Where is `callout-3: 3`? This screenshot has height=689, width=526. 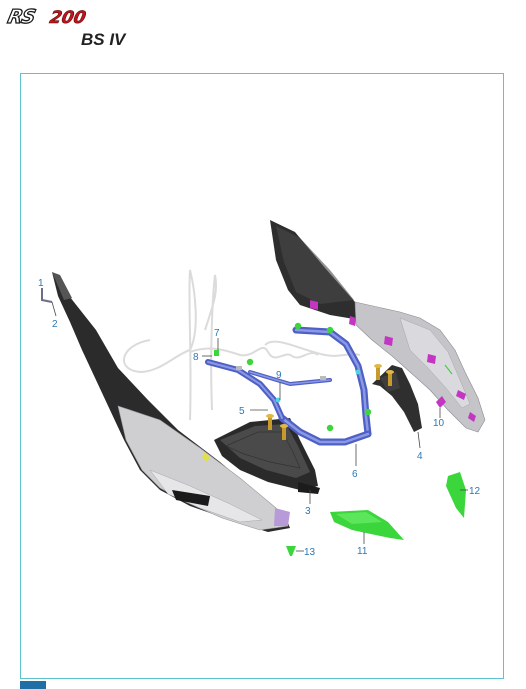
callout-3: 3 is located at coordinates (308, 511).